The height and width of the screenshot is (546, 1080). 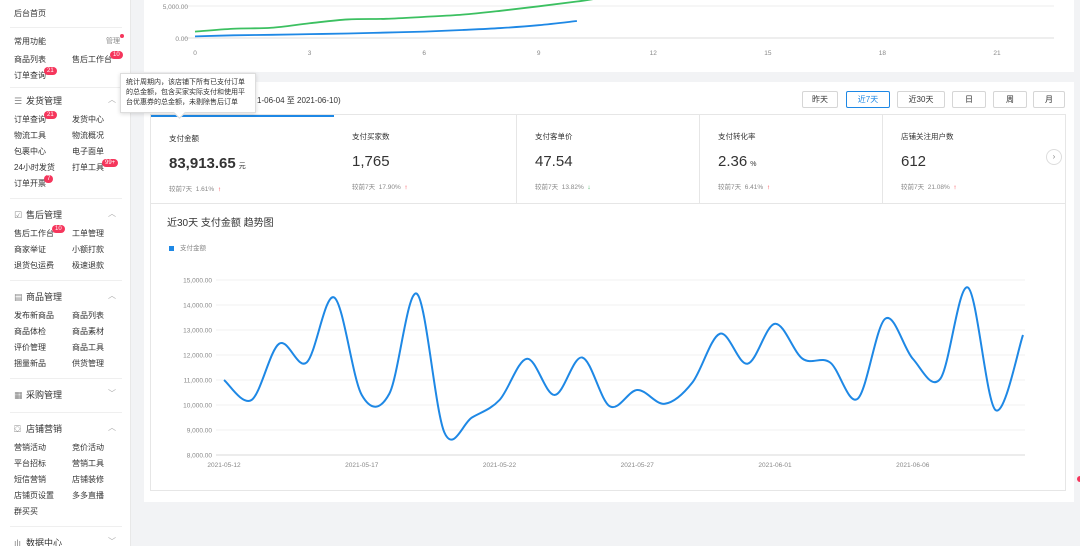 What do you see at coordinates (1054, 157) in the screenshot?
I see `chevron-right-icon: ›` at bounding box center [1054, 157].